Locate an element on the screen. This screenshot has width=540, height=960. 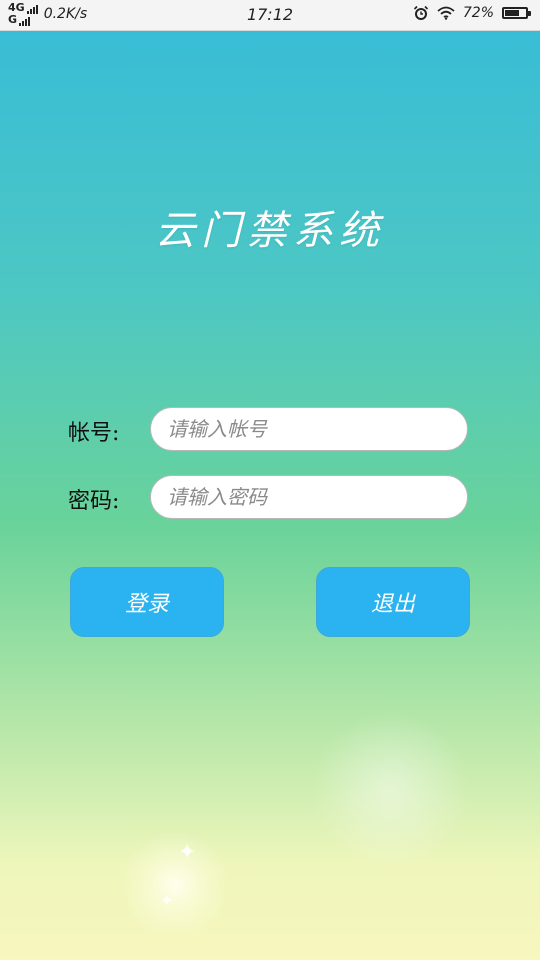
app-title: 云门禁系统 is located at coordinates (270, 231).